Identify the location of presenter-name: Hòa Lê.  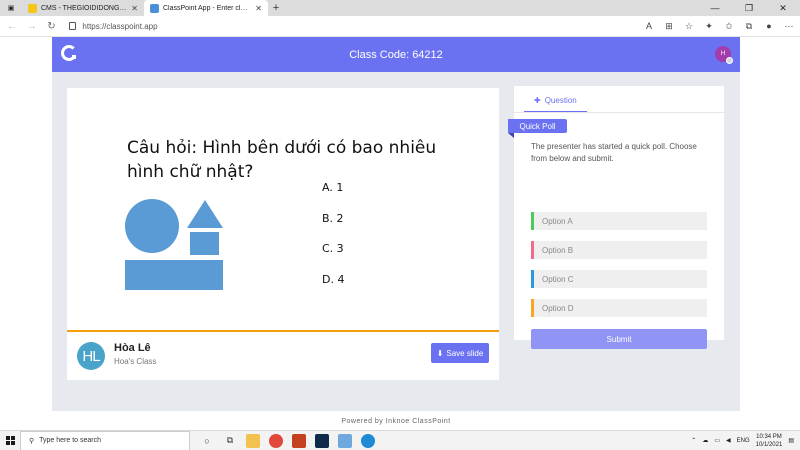
(132, 348).